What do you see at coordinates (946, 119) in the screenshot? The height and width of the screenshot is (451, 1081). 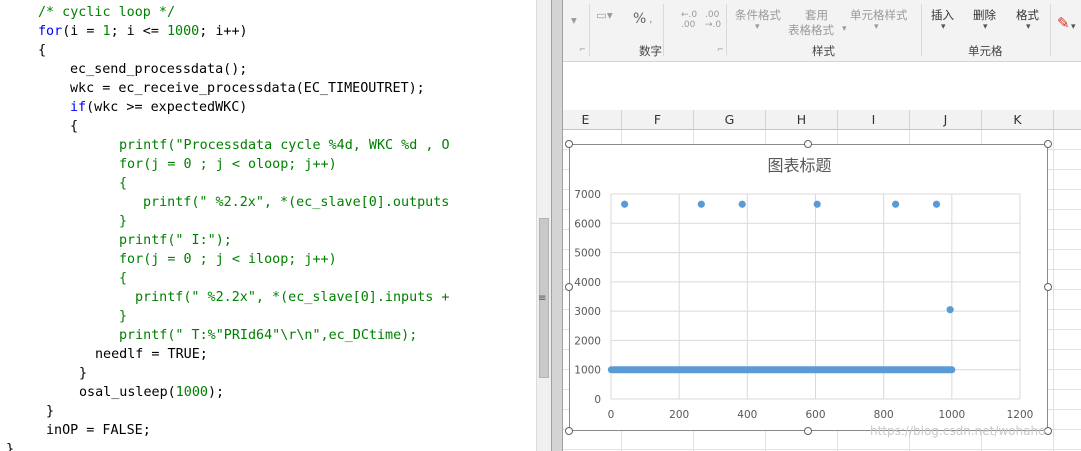 I see `column-header-j: J` at bounding box center [946, 119].